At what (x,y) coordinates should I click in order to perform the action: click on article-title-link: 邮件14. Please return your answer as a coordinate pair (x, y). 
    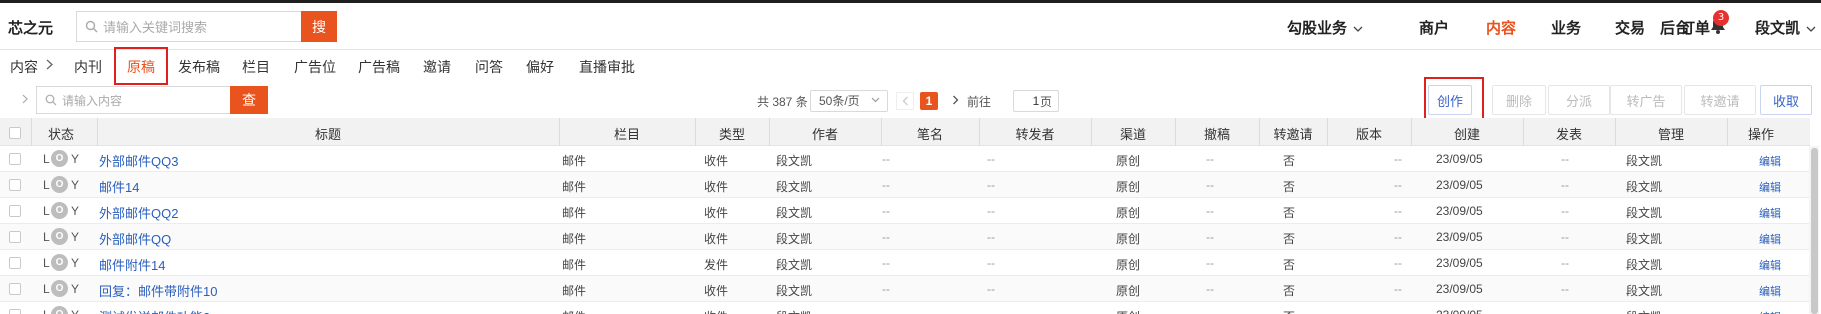
    Looking at the image, I should click on (119, 186).